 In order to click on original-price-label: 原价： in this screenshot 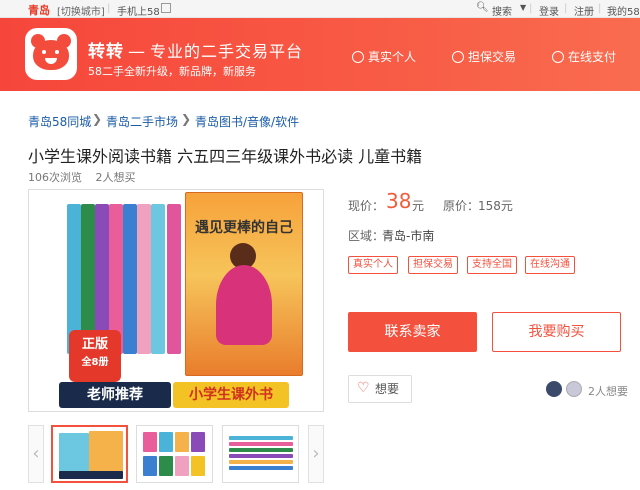, I will do `click(461, 206)`.